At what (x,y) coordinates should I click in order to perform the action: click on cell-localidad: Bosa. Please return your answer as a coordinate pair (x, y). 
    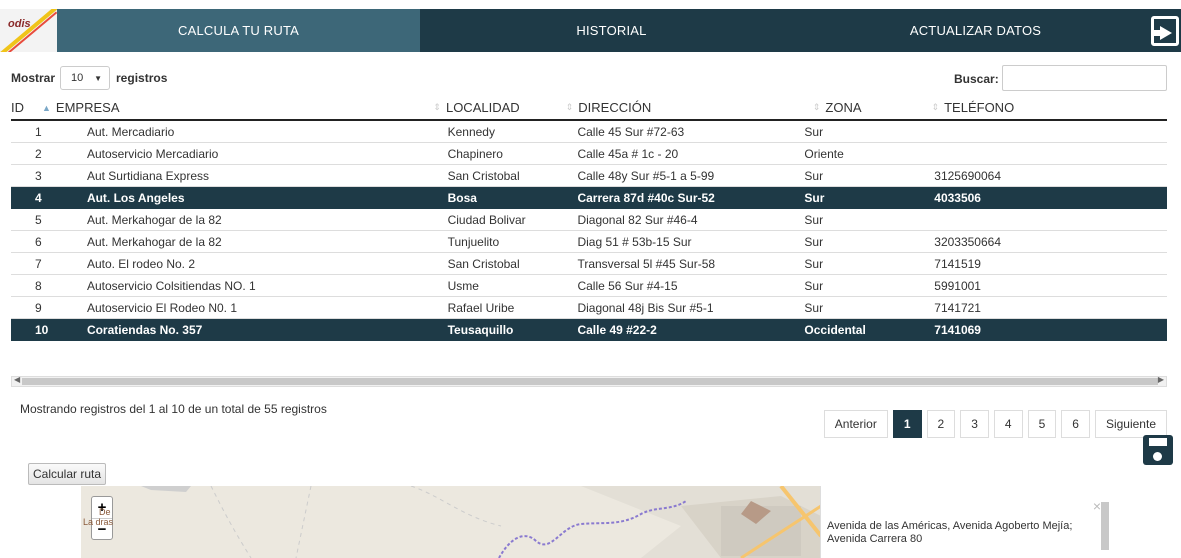
    Looking at the image, I should click on (462, 197).